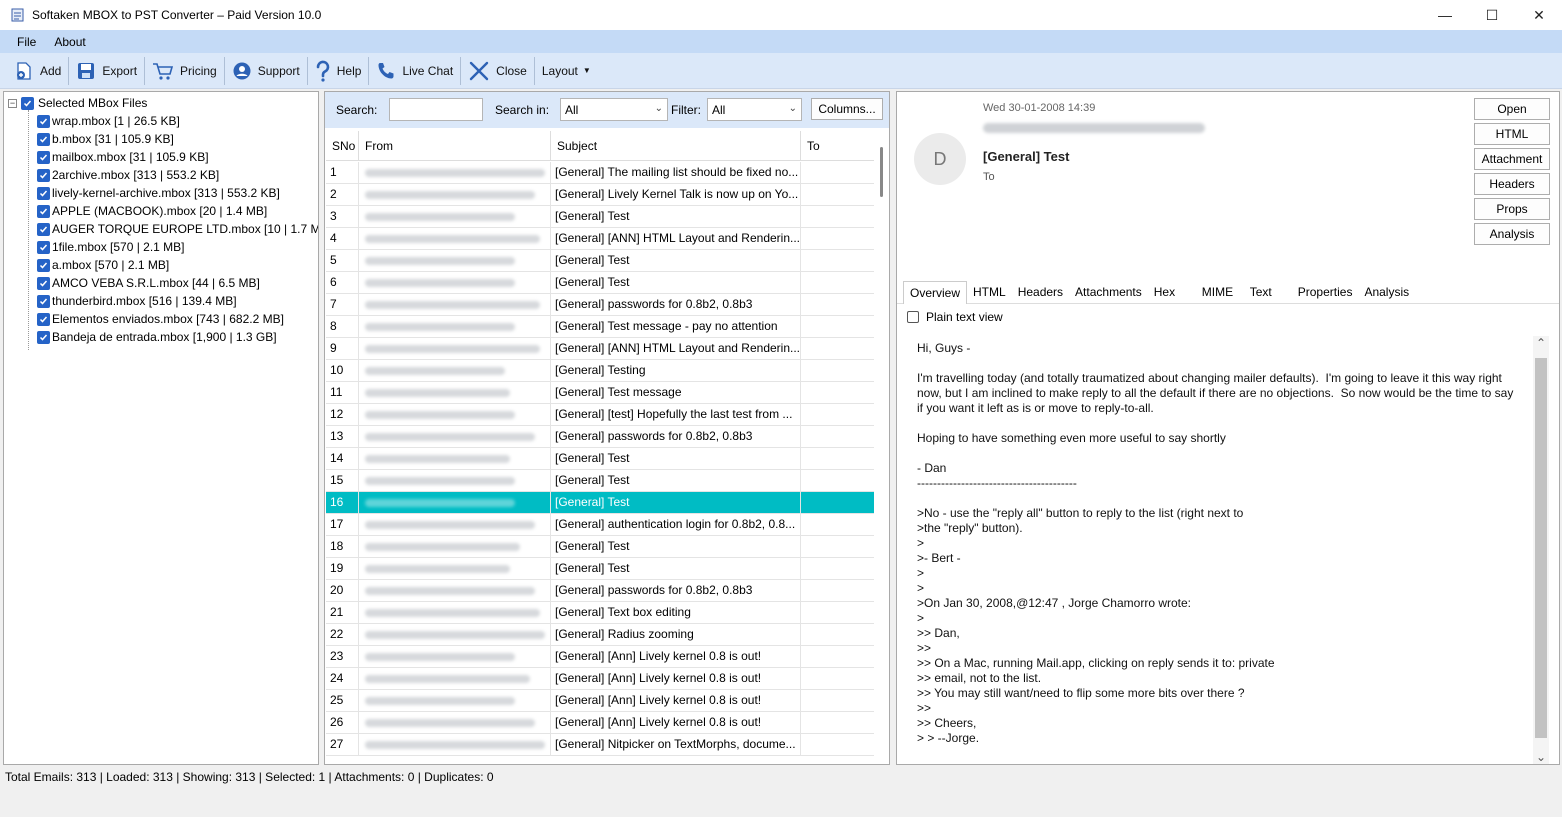 Image resolution: width=1562 pixels, height=817 pixels. What do you see at coordinates (600, 635) in the screenshot?
I see `table-row: 22 [General] Radius zooming` at bounding box center [600, 635].